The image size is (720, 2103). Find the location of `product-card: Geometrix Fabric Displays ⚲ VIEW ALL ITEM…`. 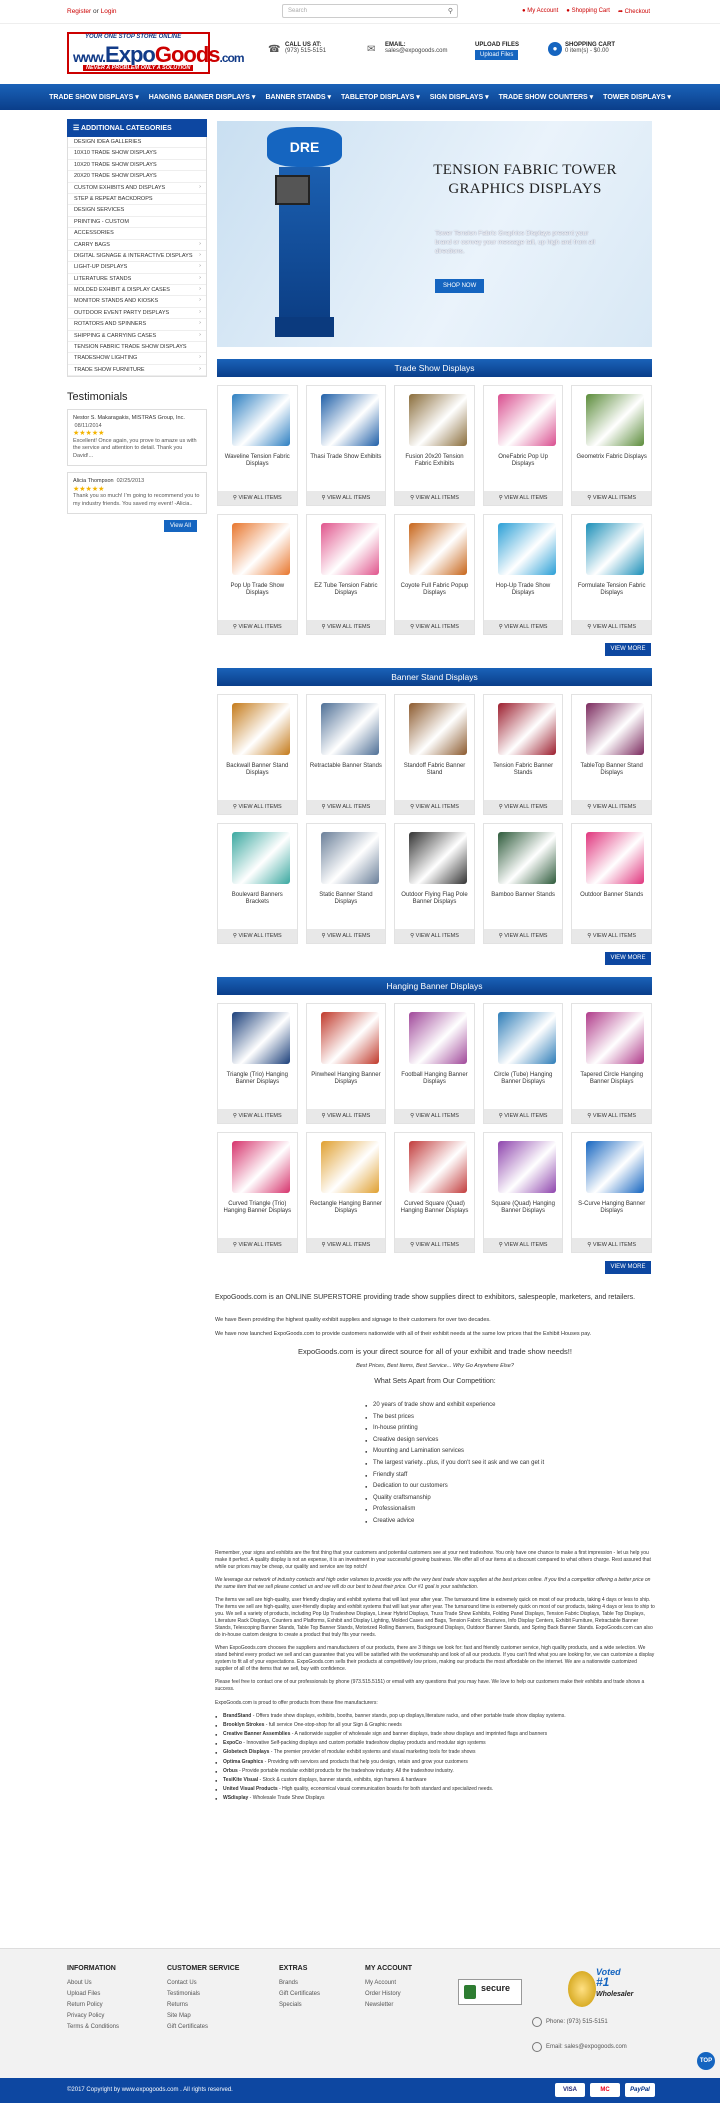

product-card: Geometrix Fabric Displays ⚲ VIEW ALL ITEM… is located at coordinates (611, 445).